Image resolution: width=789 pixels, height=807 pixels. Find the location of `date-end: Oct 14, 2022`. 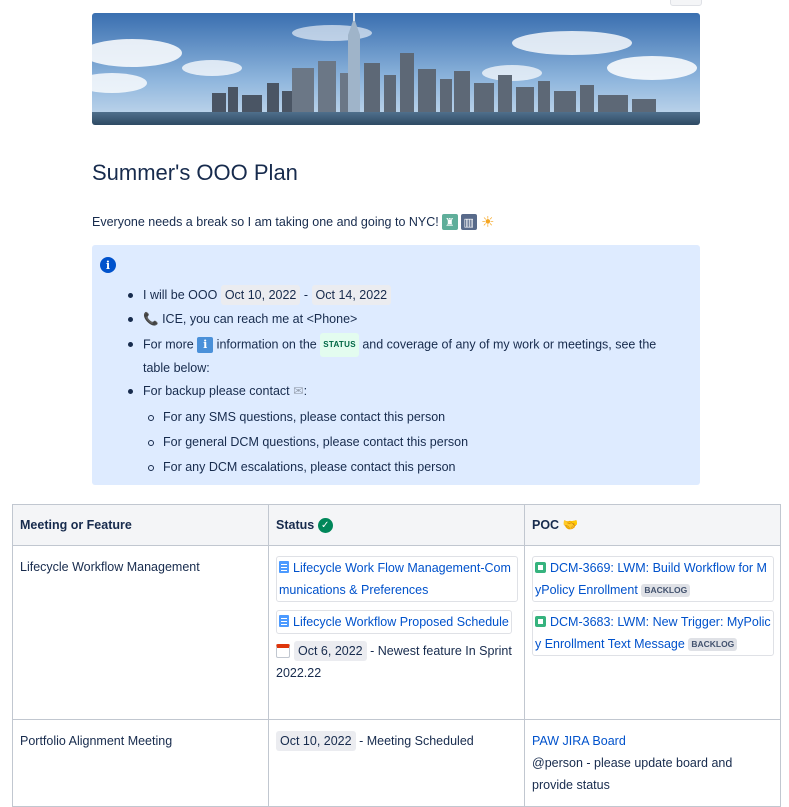

date-end: Oct 14, 2022 is located at coordinates (351, 295).